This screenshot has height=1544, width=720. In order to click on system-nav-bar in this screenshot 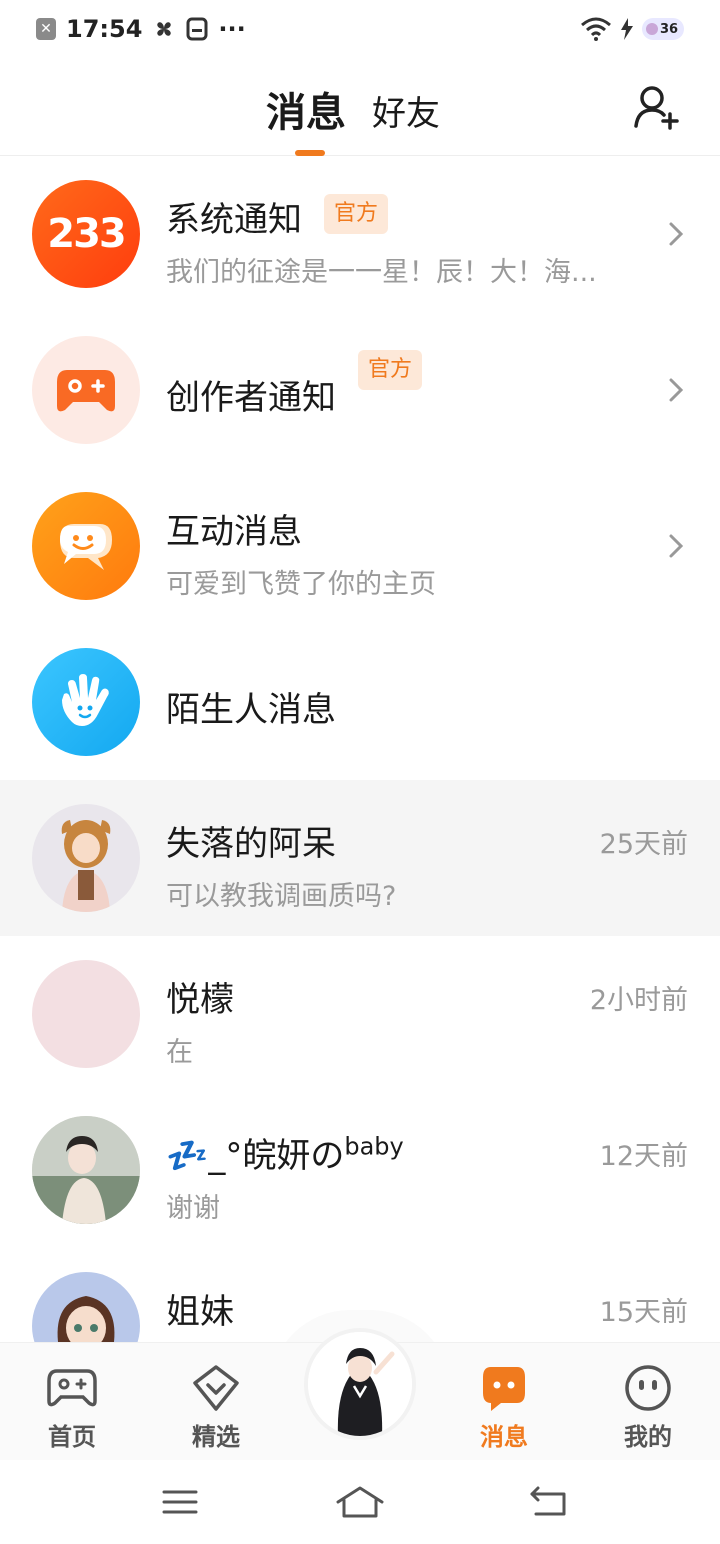, I will do `click(360, 1502)`.